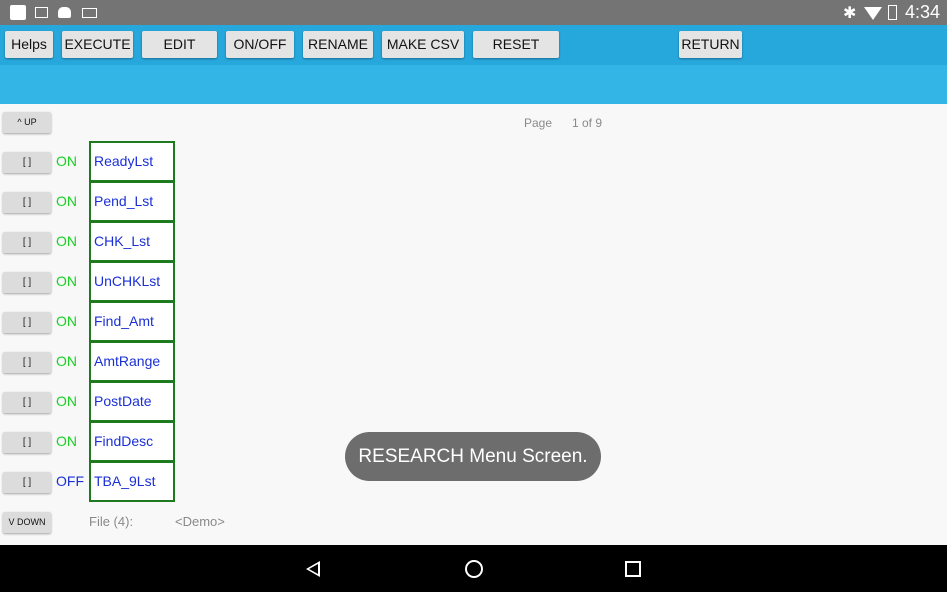 The image size is (947, 592). I want to click on android-icon, so click(64, 12).